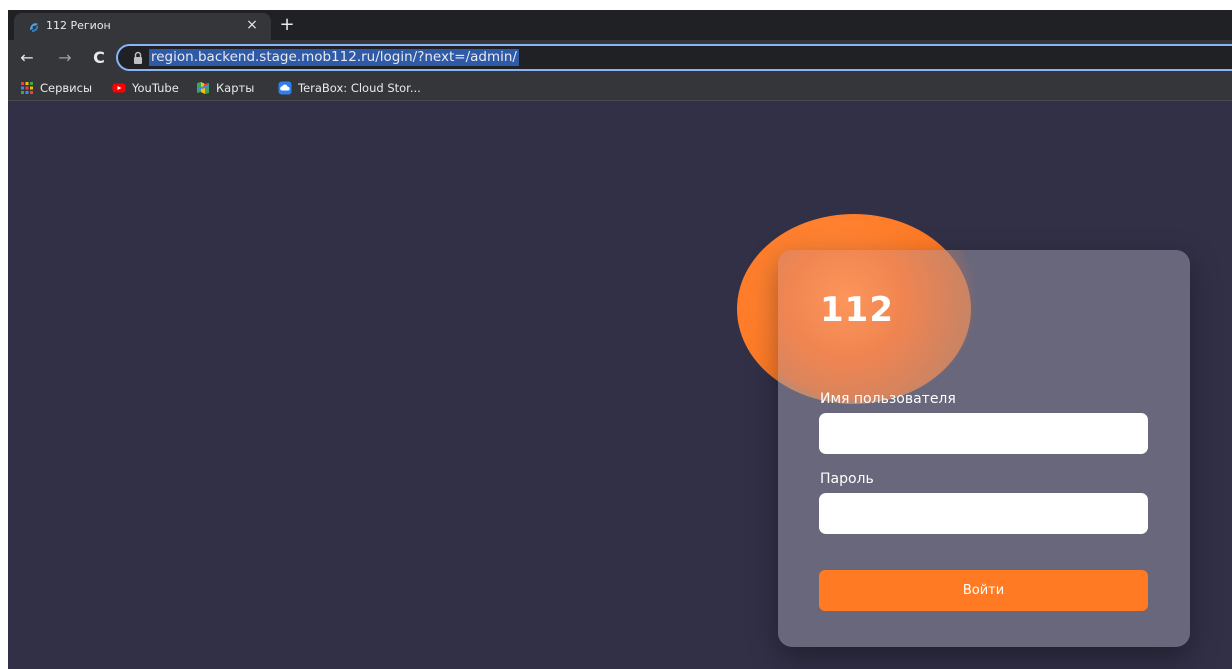 The height and width of the screenshot is (669, 1232). Describe the element at coordinates (983, 590) in the screenshot. I see `login-button: Войти` at that location.